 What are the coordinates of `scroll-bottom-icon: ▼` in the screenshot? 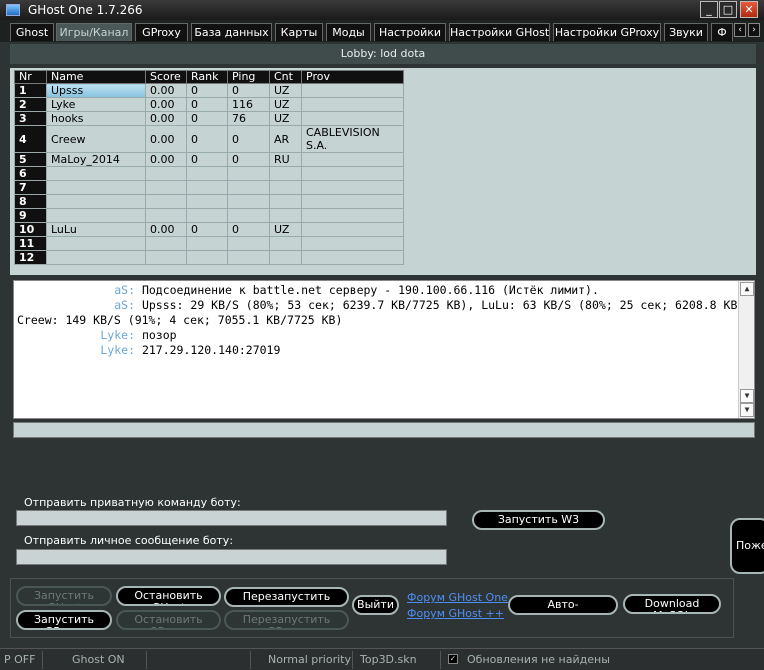 It's located at (747, 410).